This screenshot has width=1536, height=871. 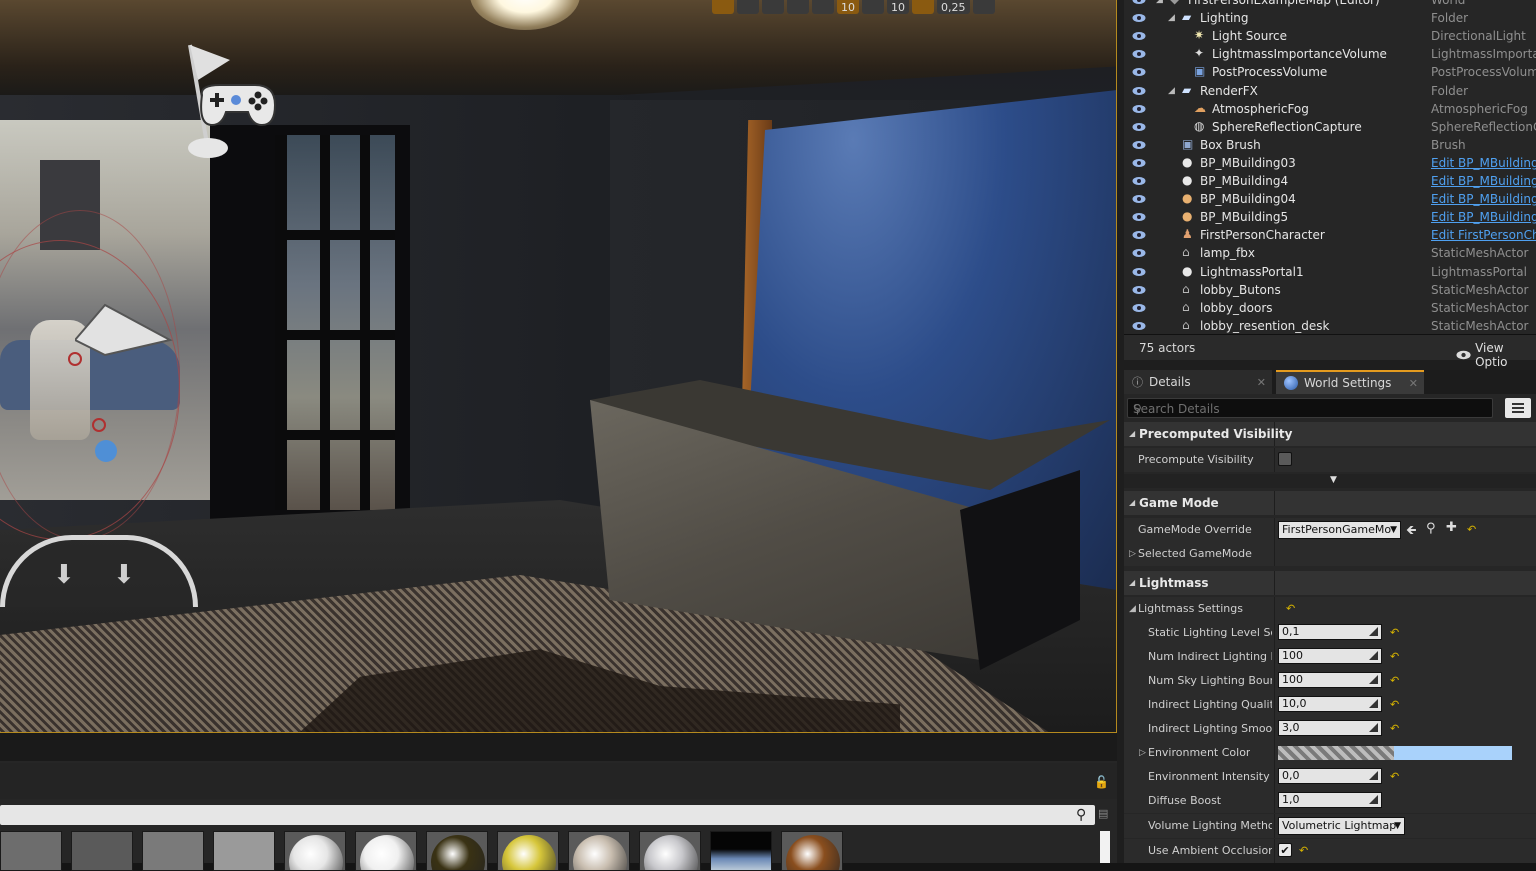 I want to click on advanced-expander: ▼, so click(x=1330, y=481).